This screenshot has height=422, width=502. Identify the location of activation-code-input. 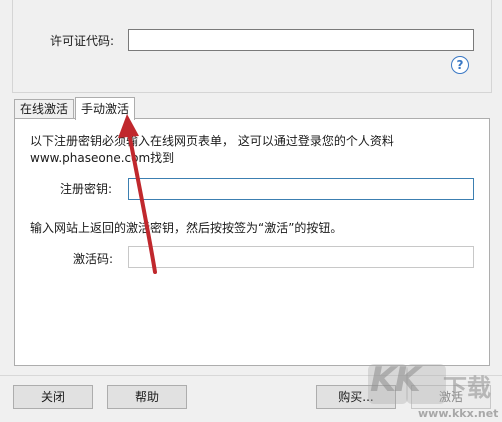
(301, 257).